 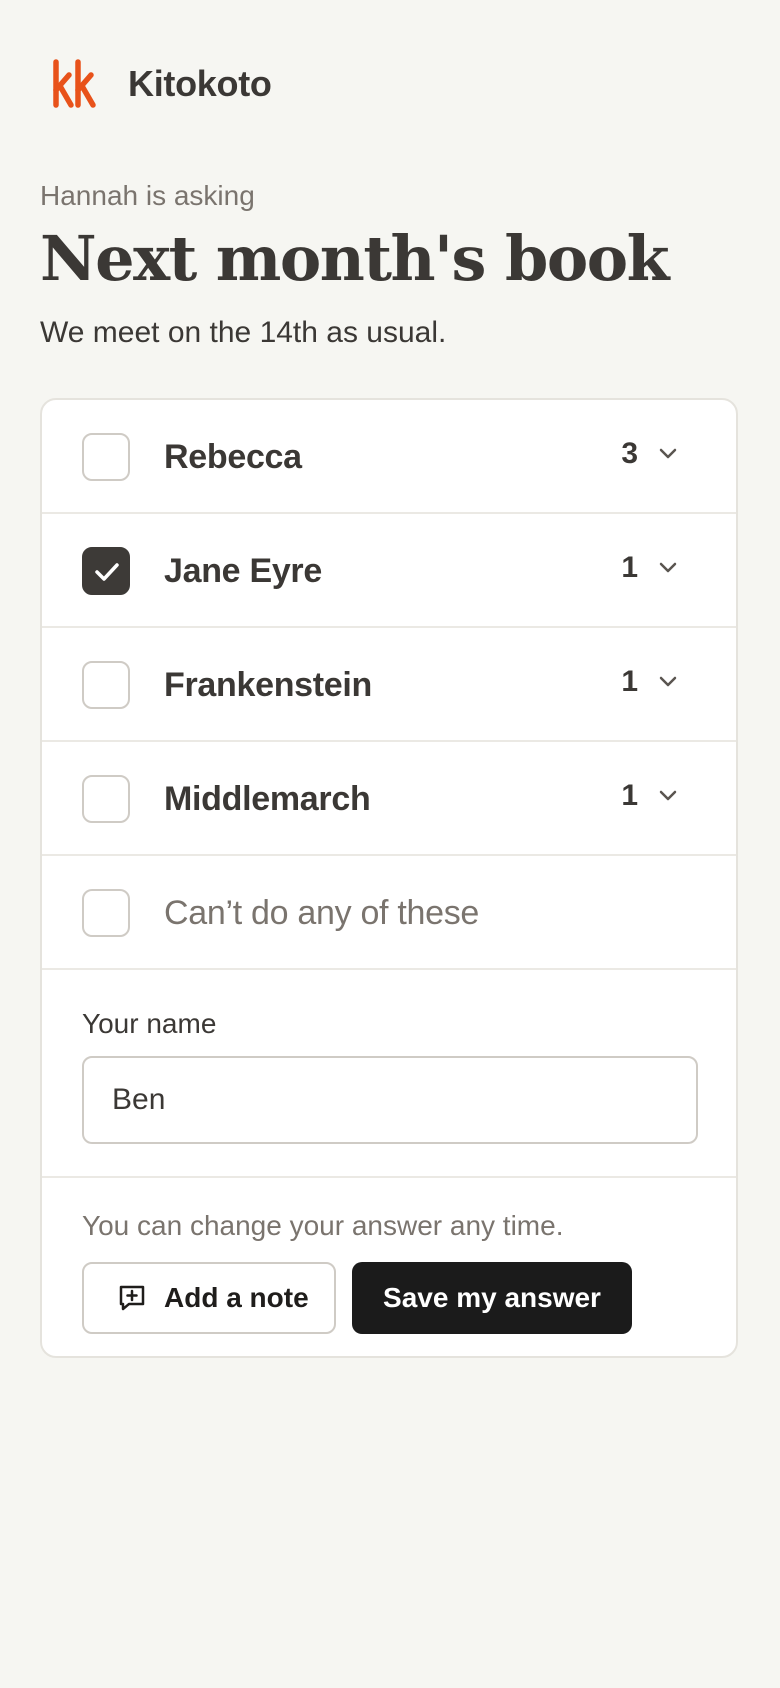 What do you see at coordinates (233, 457) in the screenshot?
I see `option-label: Rebecca` at bounding box center [233, 457].